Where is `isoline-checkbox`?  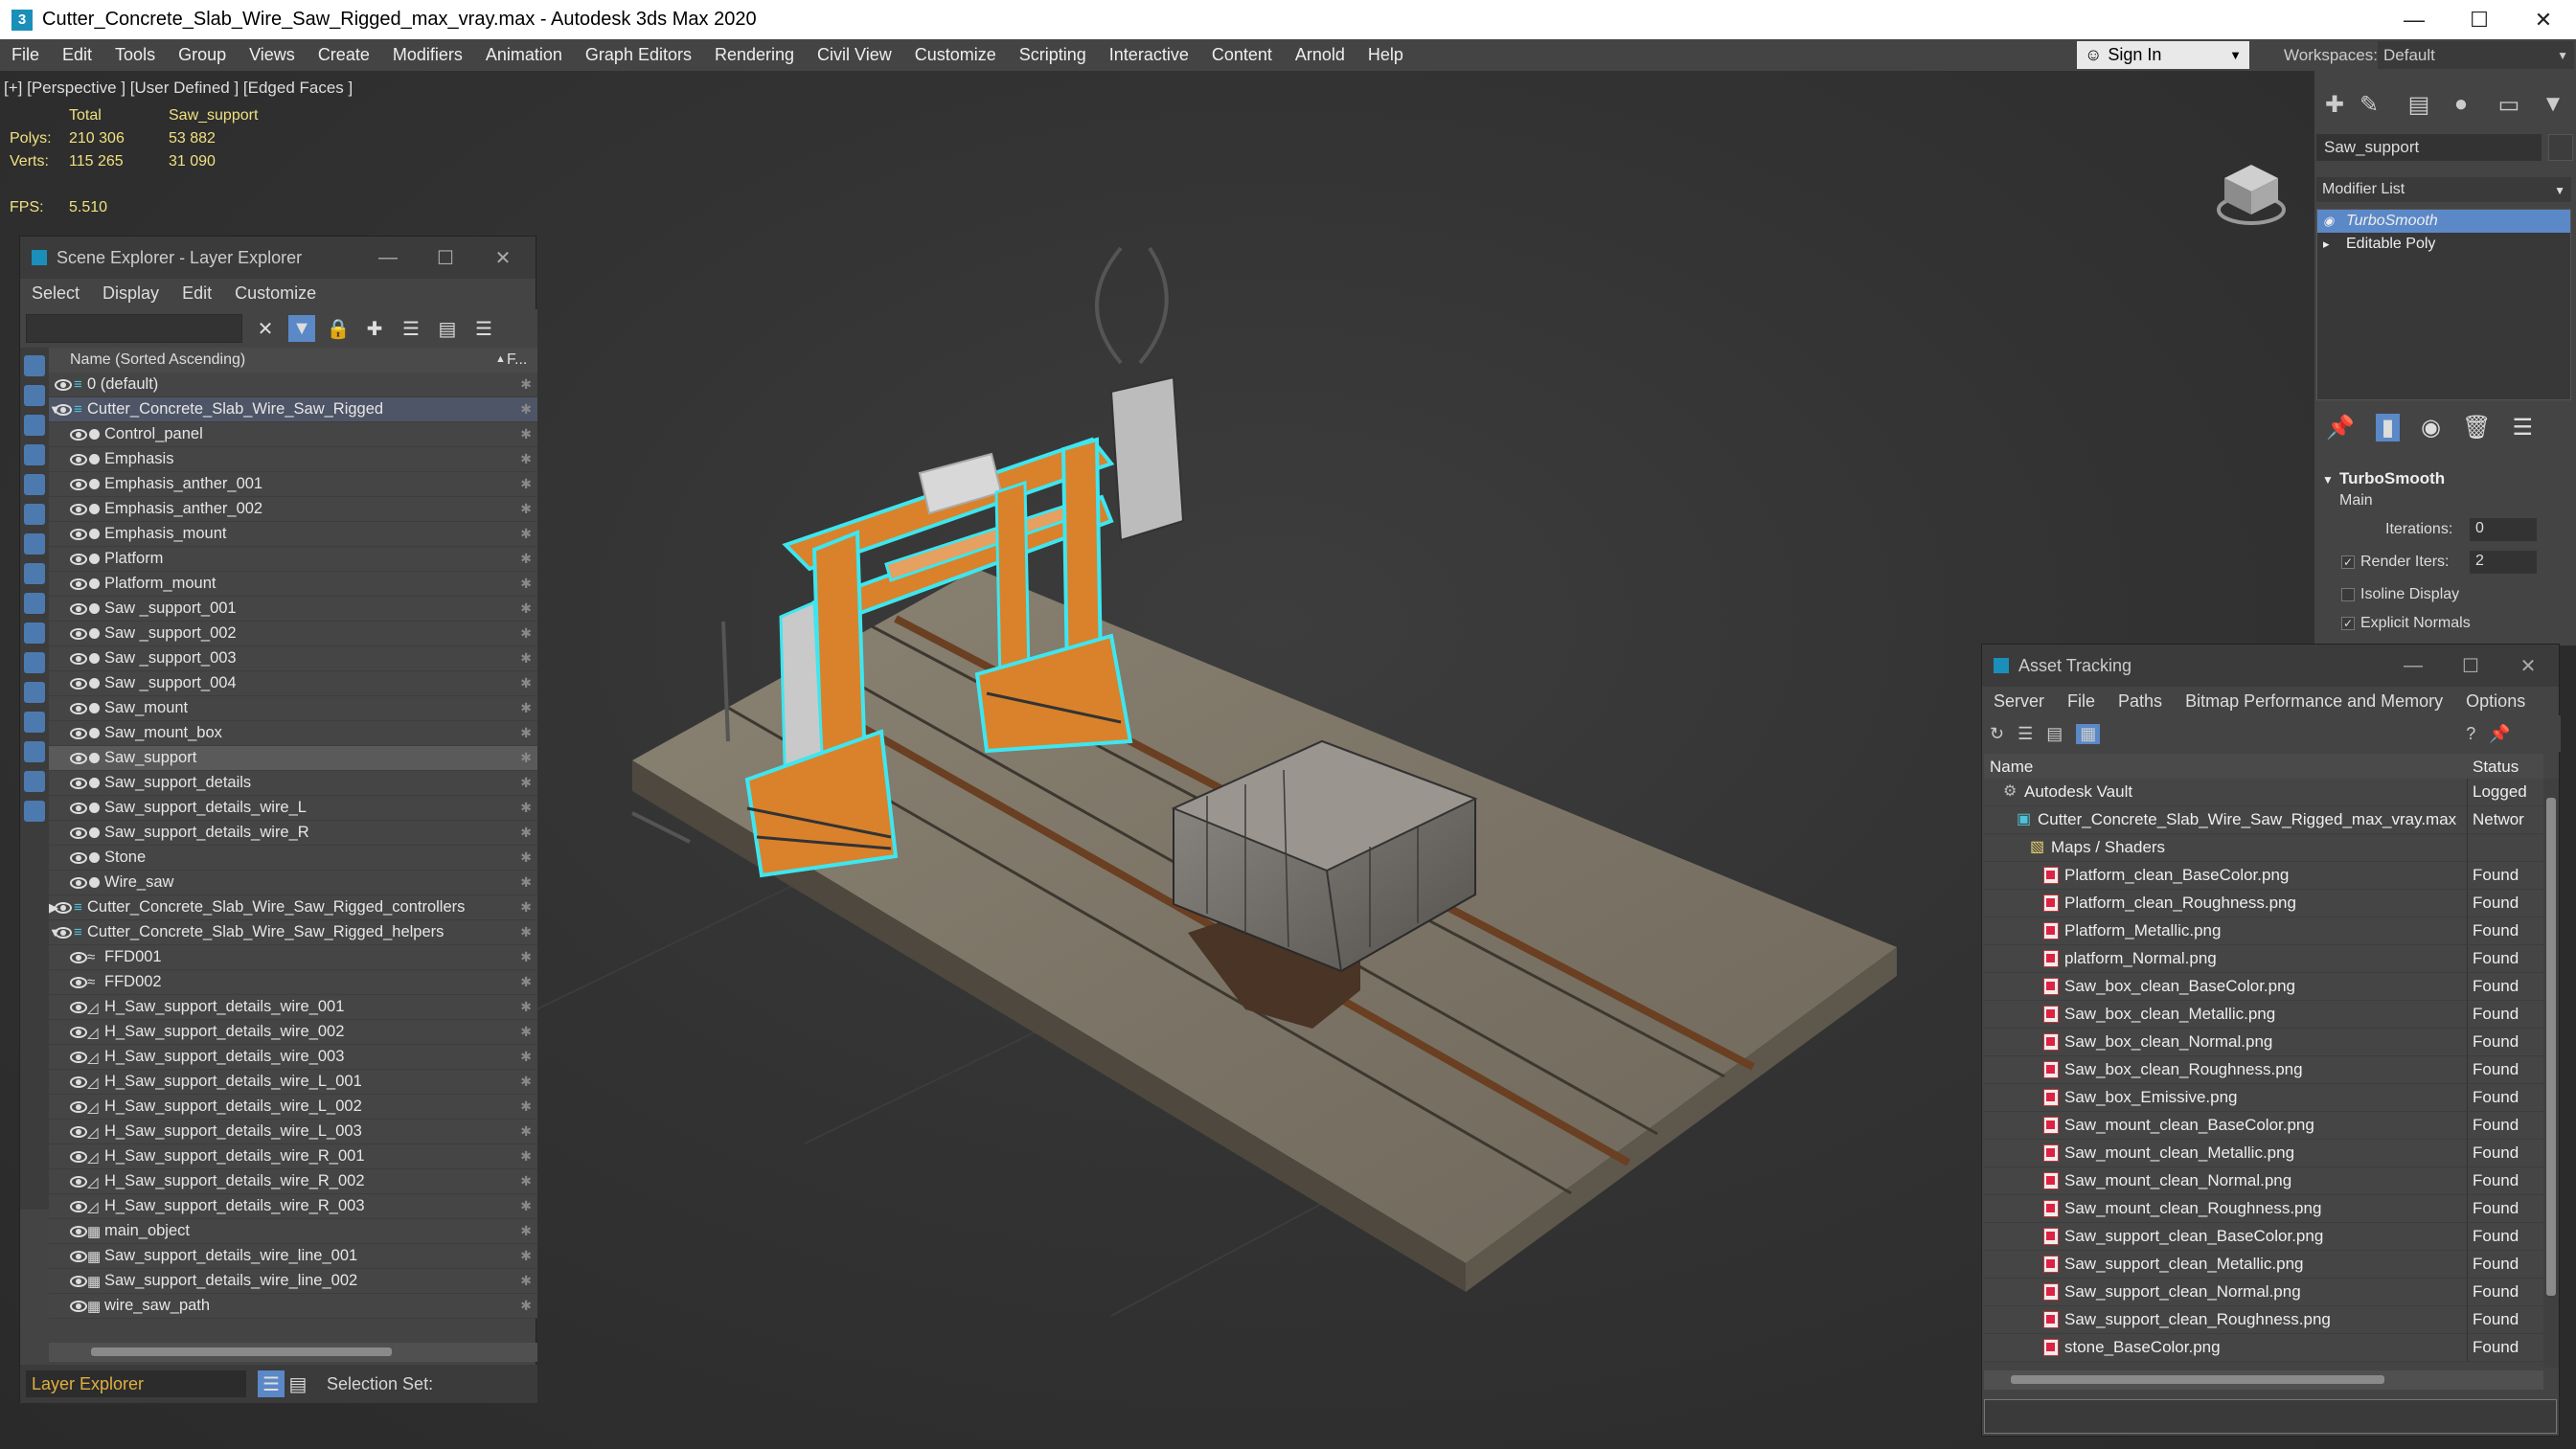
isoline-checkbox is located at coordinates (2348, 594).